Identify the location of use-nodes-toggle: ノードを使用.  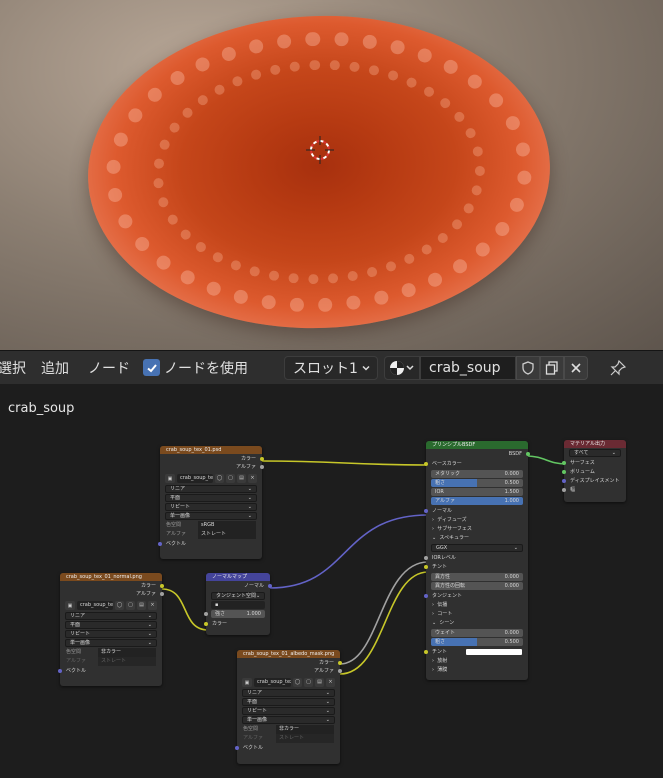
(195, 368).